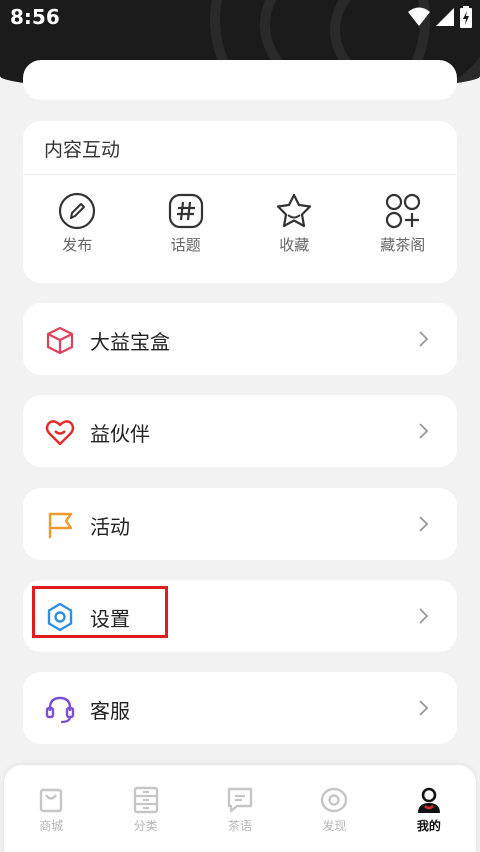 The height and width of the screenshot is (852, 480). Describe the element at coordinates (145, 800) in the screenshot. I see `category-icon` at that location.